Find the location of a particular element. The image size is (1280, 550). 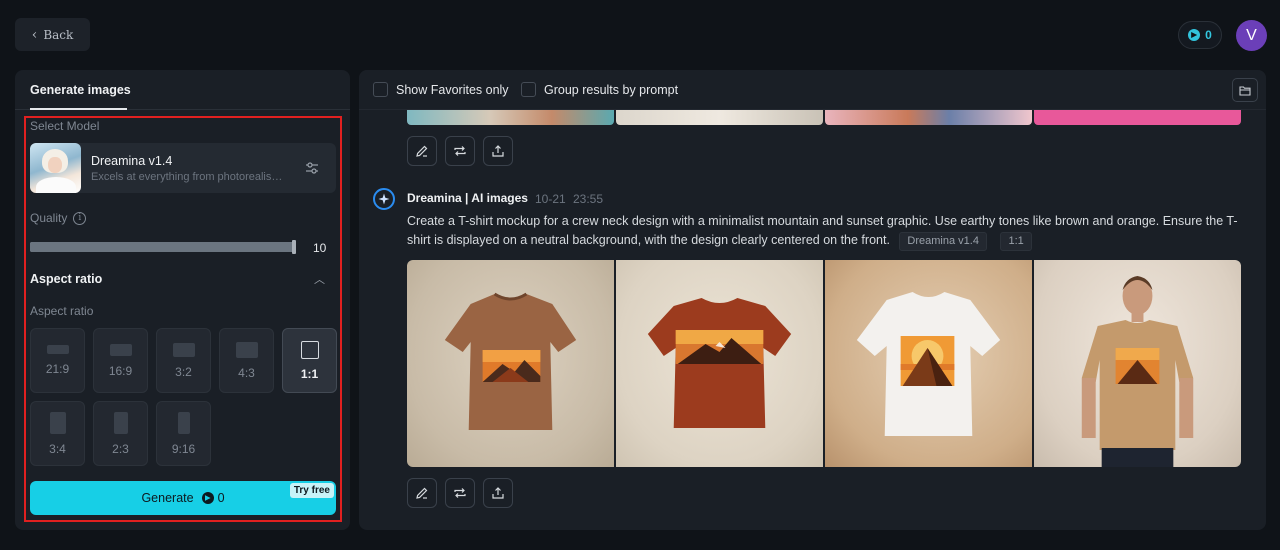

aspect-ratio-option: 9:16 is located at coordinates (183, 433).